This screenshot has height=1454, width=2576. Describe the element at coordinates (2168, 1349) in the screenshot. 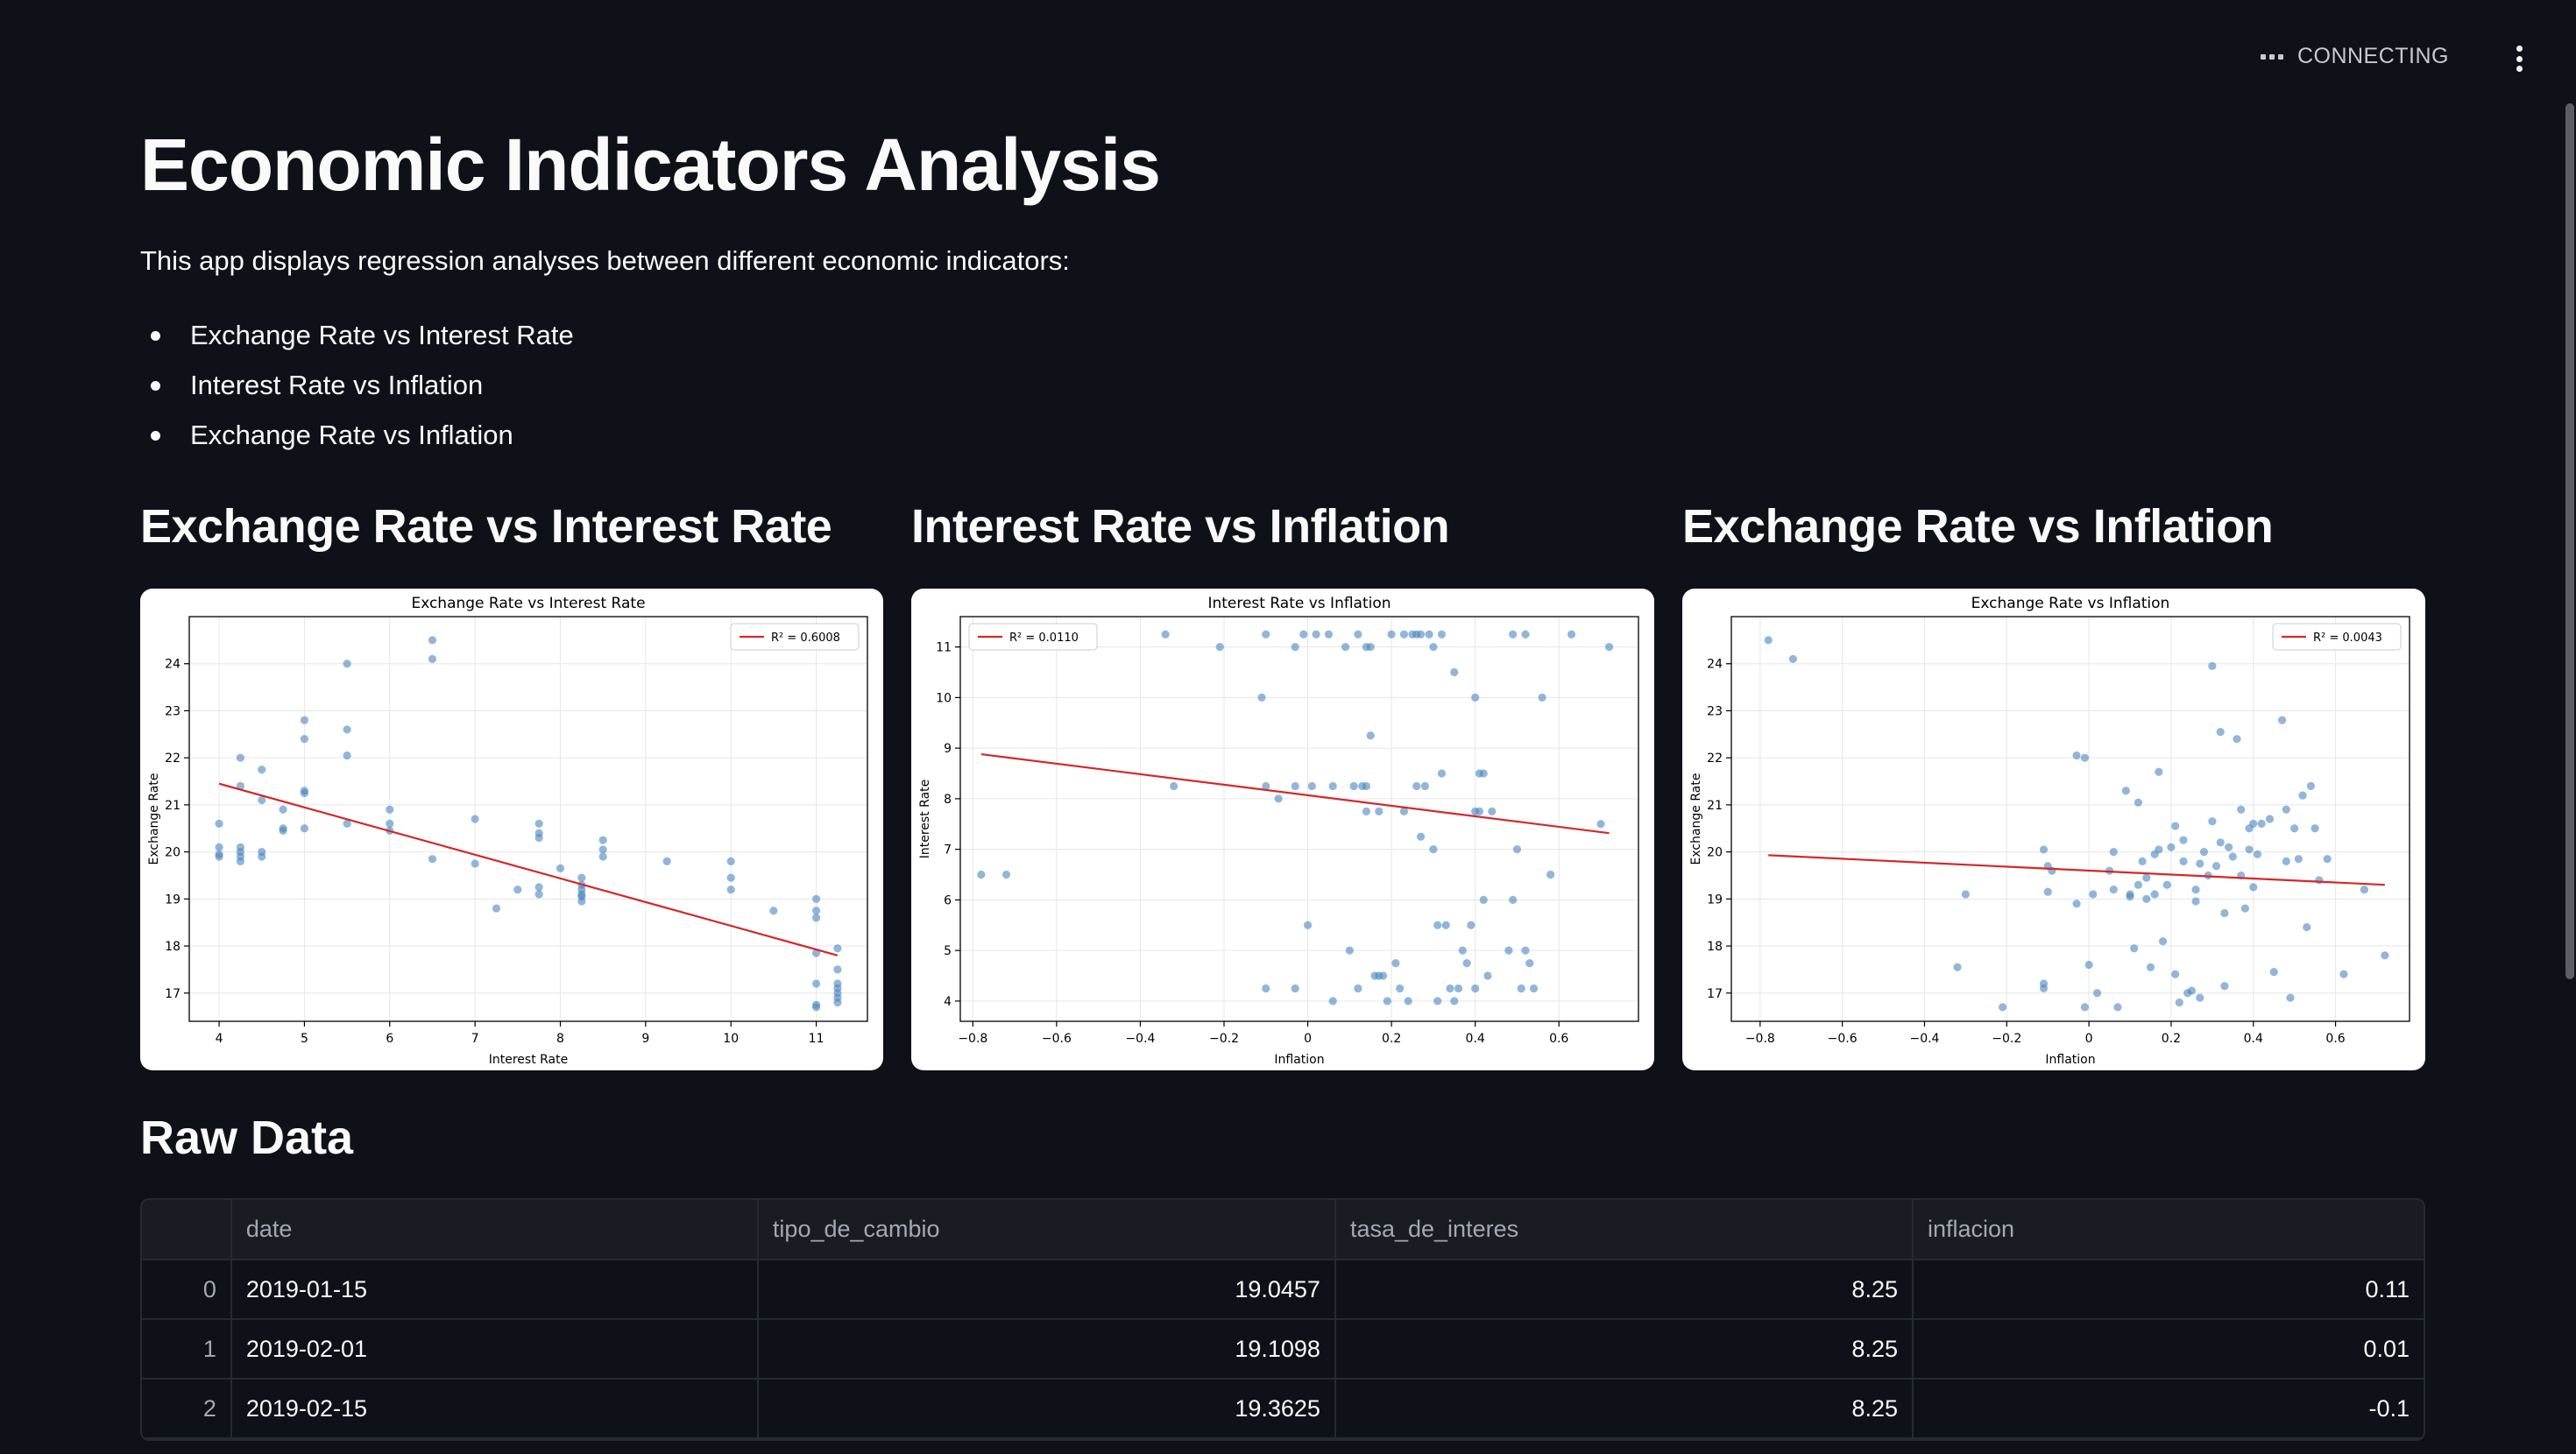

I see `cell-inflacion: 0.01` at that location.